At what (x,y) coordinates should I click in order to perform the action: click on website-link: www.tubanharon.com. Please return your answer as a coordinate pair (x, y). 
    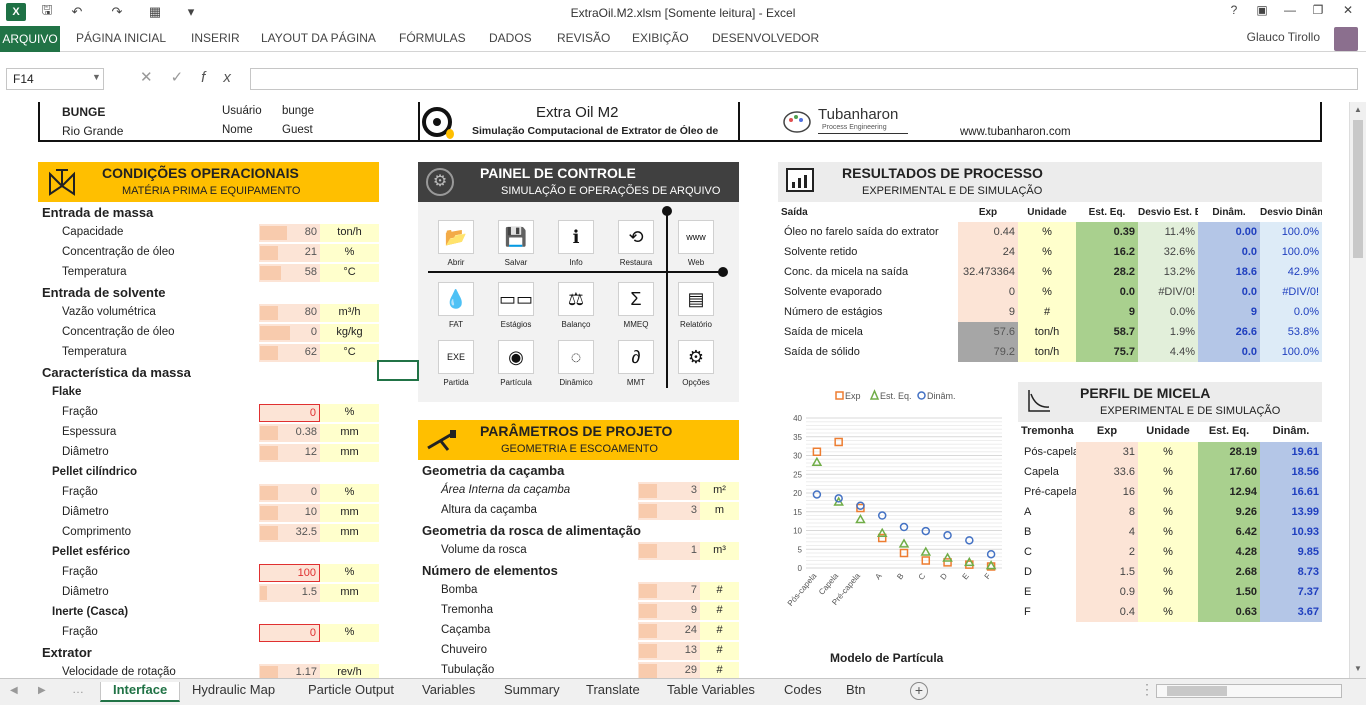
    Looking at the image, I should click on (1015, 132).